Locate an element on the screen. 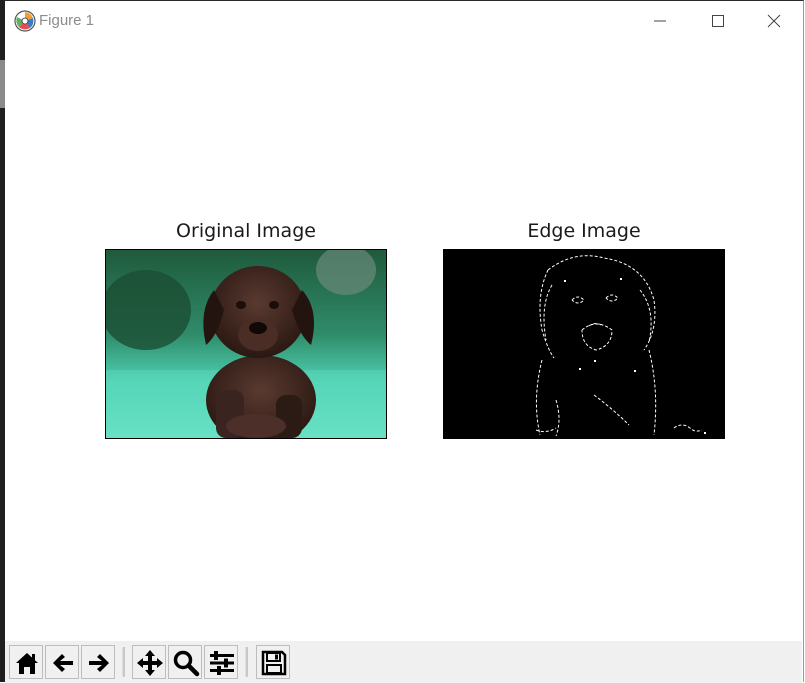  arrow-right-icon is located at coordinates (99, 663).